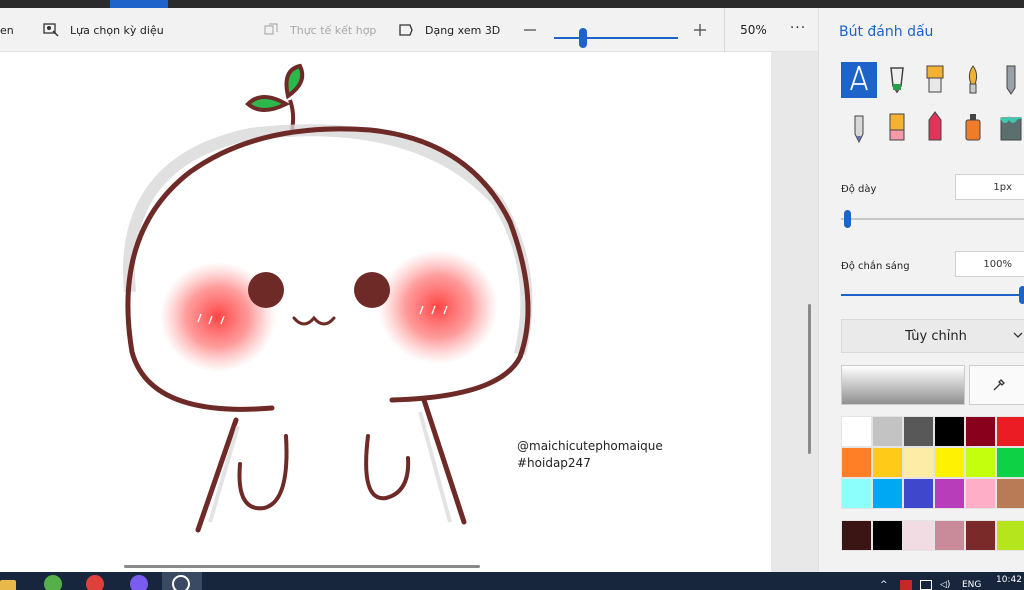 This screenshot has height=590, width=1024. Describe the element at coordinates (971, 585) in the screenshot. I see `language-indicator: ENG` at that location.